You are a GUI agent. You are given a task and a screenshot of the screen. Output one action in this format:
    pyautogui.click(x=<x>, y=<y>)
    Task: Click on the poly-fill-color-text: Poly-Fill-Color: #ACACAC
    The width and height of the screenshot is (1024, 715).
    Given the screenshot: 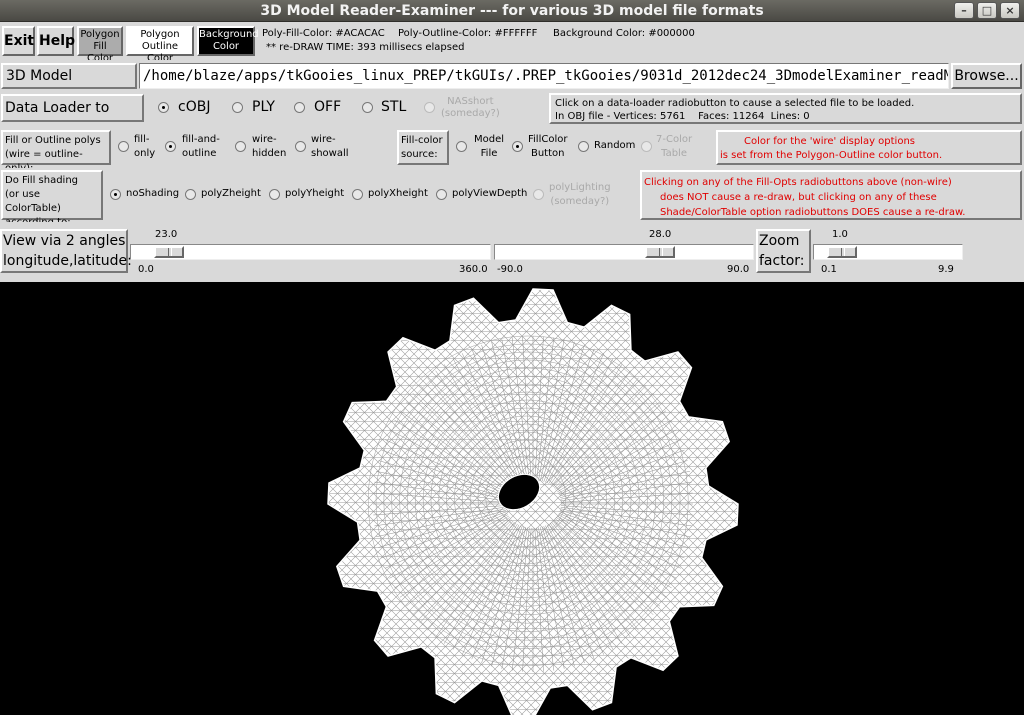 What is the action you would take?
    pyautogui.click(x=323, y=33)
    